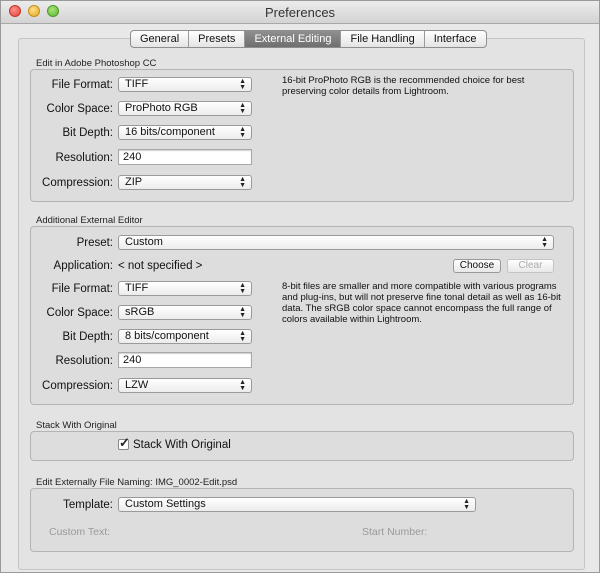 The height and width of the screenshot is (573, 600). Describe the element at coordinates (455, 39) in the screenshot. I see `tab-interface: Interface` at that location.